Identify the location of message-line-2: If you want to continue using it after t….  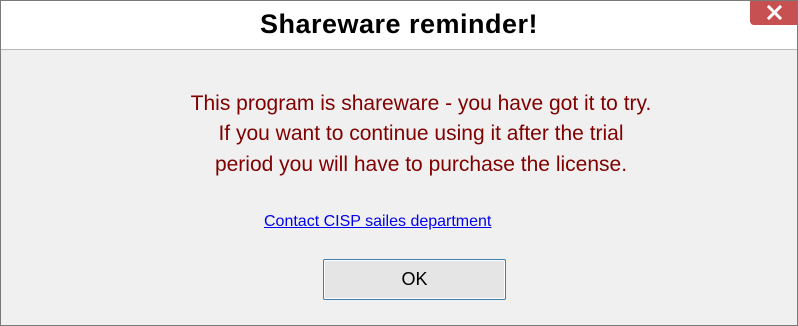
(421, 133).